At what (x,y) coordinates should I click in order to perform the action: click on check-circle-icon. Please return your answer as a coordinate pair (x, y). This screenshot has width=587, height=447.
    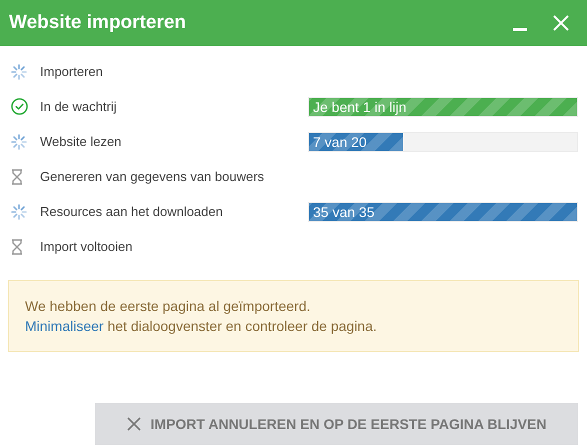
    Looking at the image, I should click on (19, 106).